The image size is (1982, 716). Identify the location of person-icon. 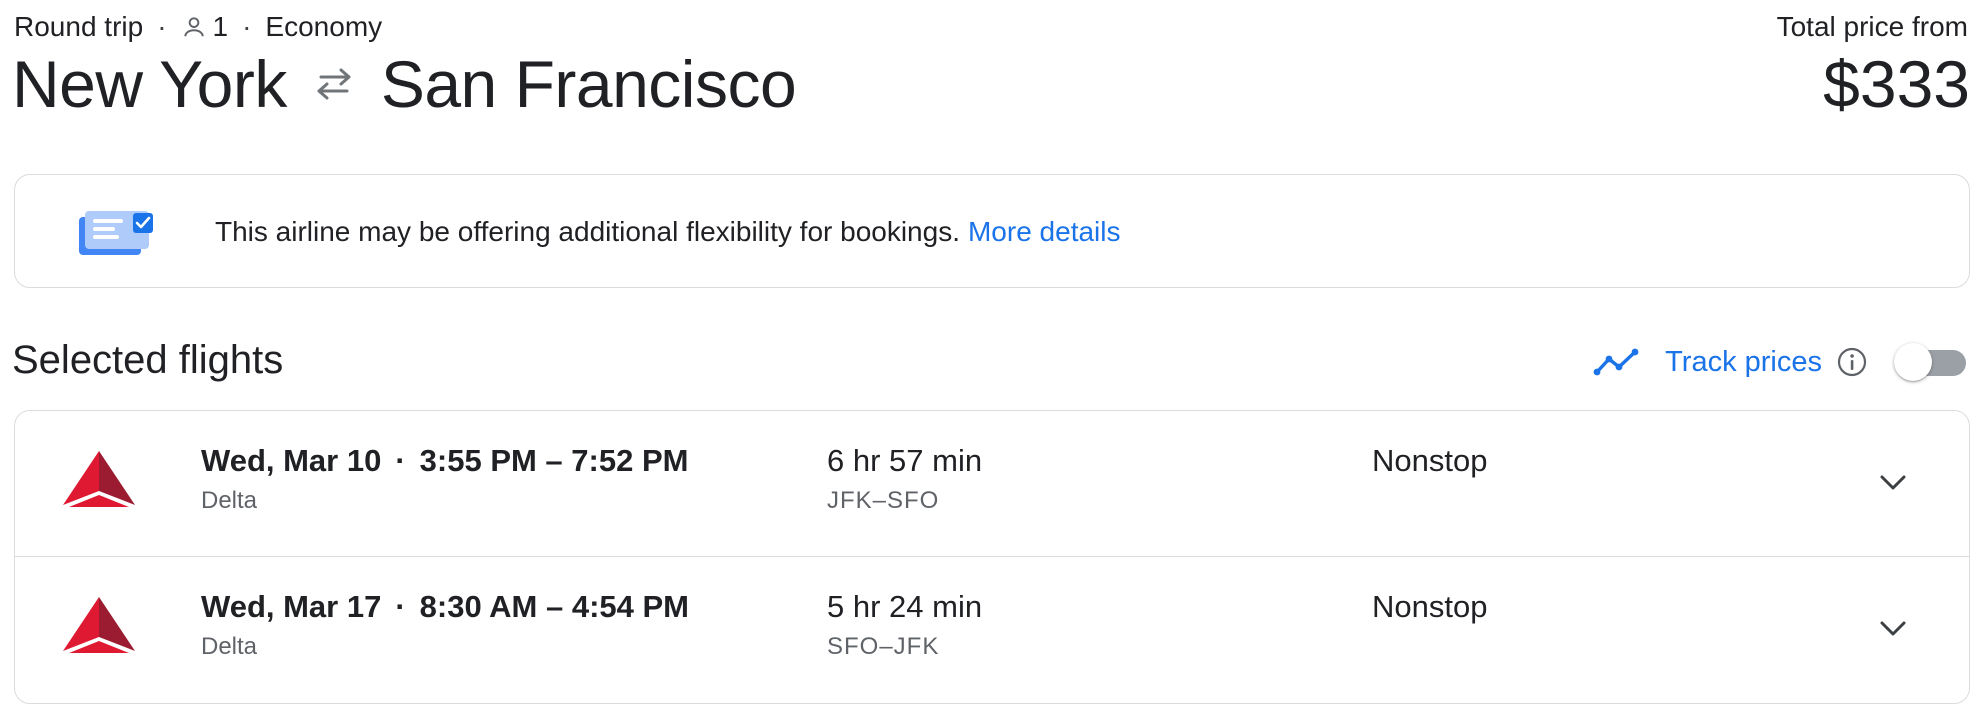
(194, 27).